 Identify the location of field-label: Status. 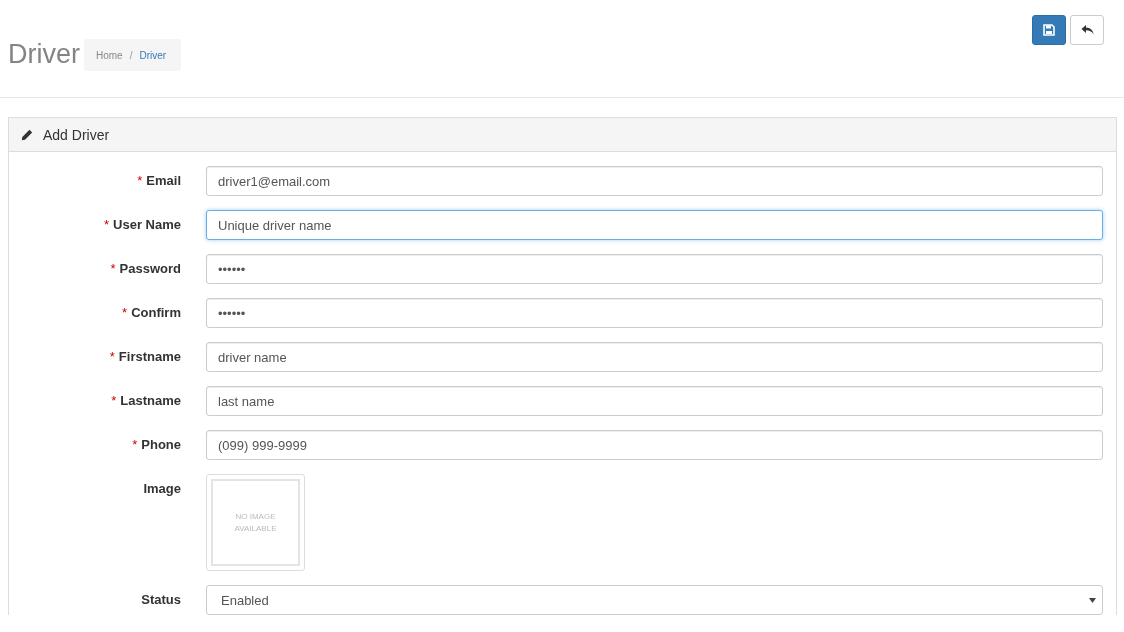
(160, 599).